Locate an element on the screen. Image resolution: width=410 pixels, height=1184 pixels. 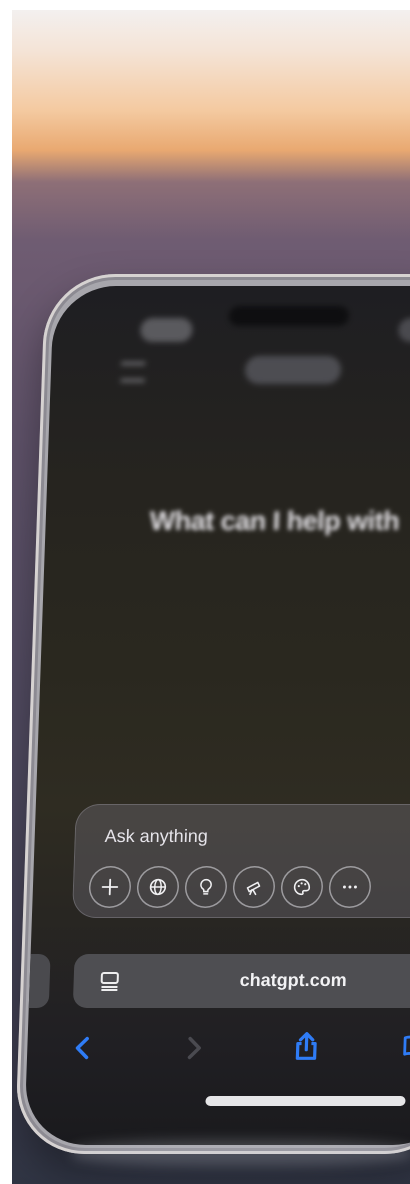
previous-tab is located at coordinates (37, 981).